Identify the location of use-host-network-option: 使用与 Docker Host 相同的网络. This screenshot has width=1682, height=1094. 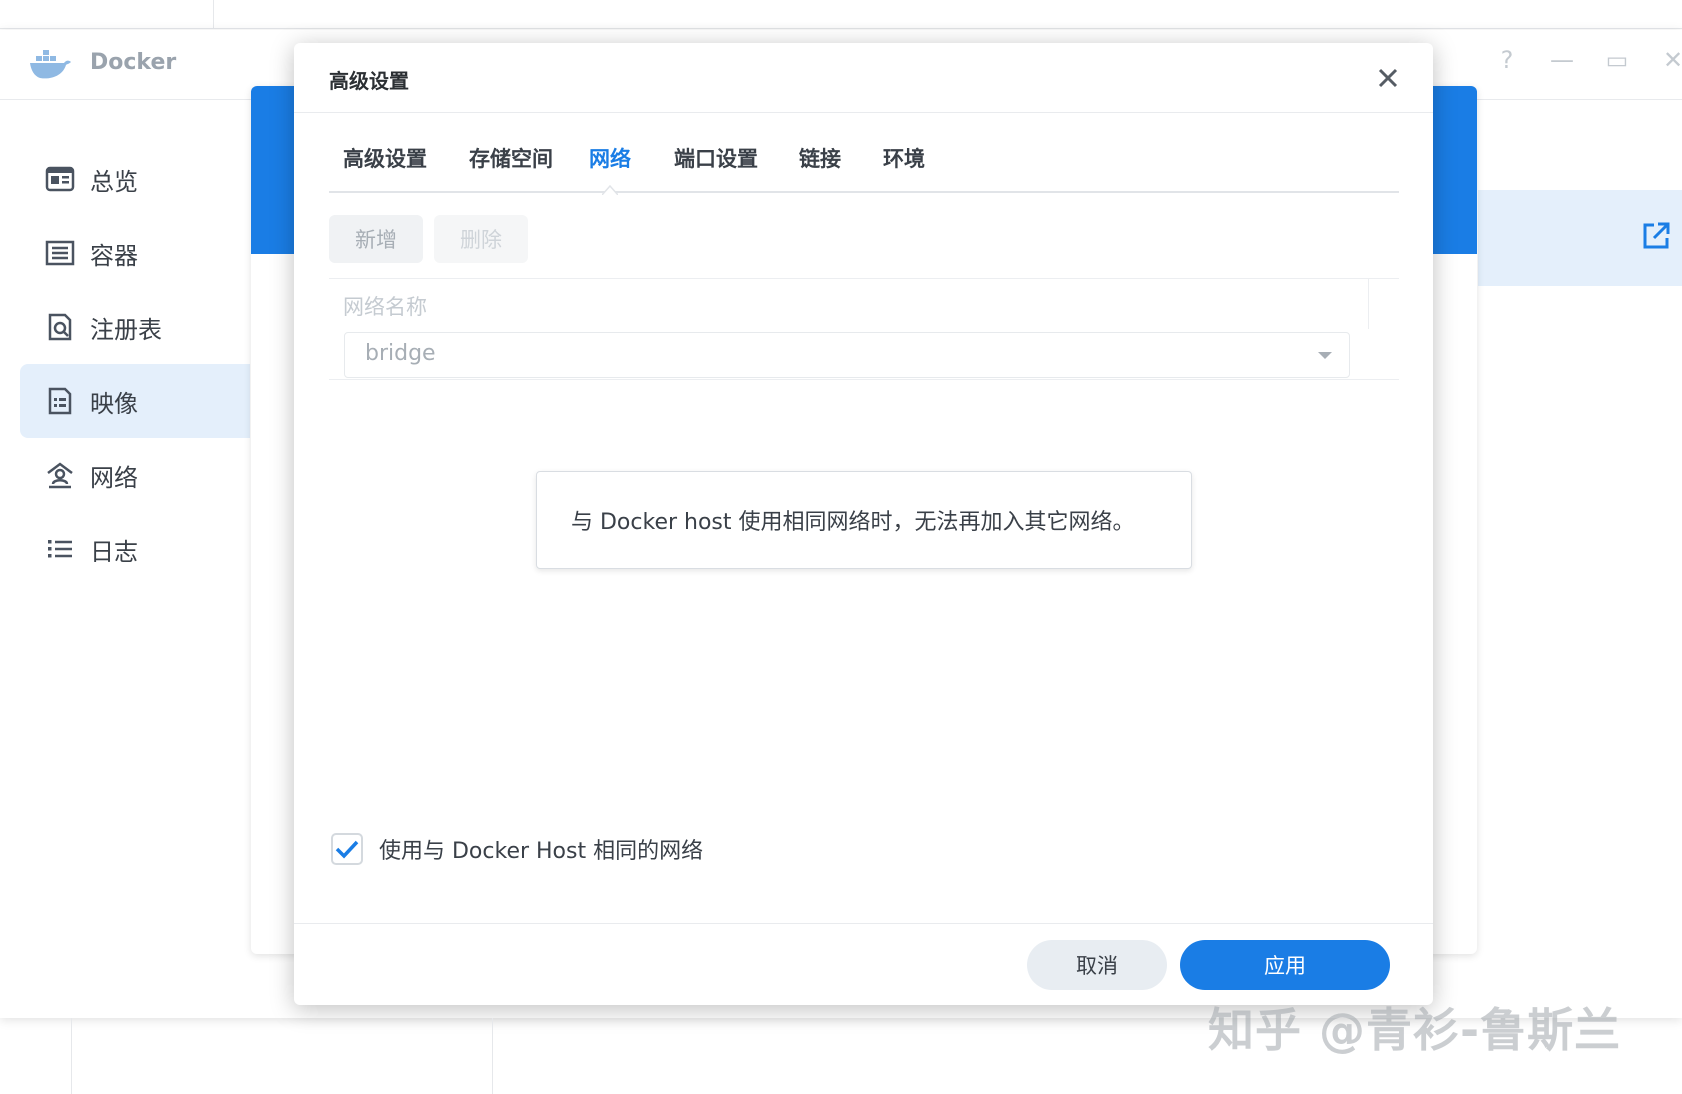
(517, 849).